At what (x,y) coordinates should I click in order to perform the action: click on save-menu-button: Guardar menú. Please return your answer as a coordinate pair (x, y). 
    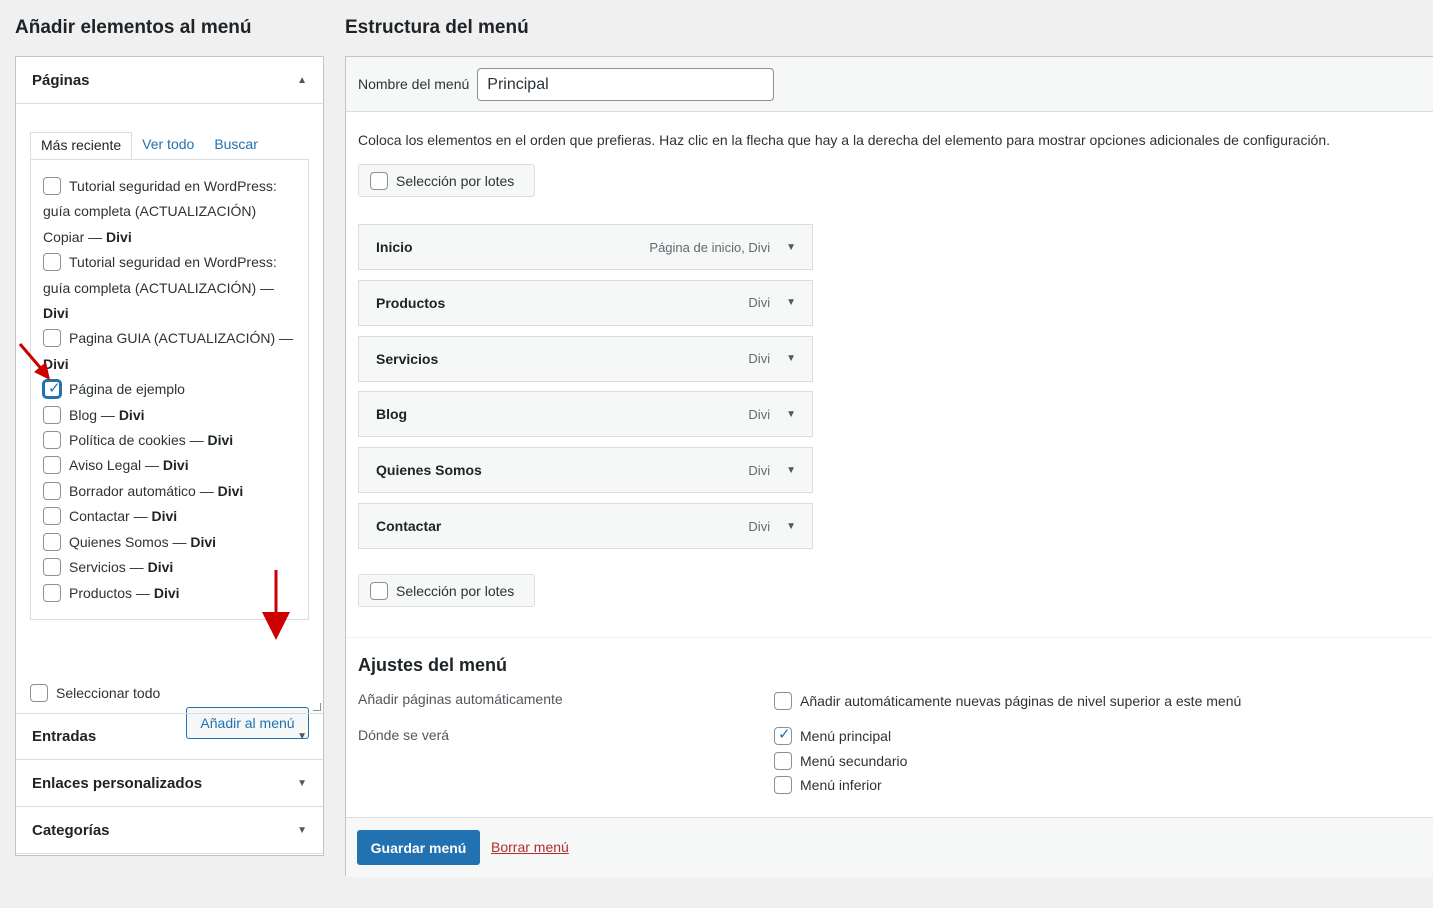
    Looking at the image, I should click on (418, 847).